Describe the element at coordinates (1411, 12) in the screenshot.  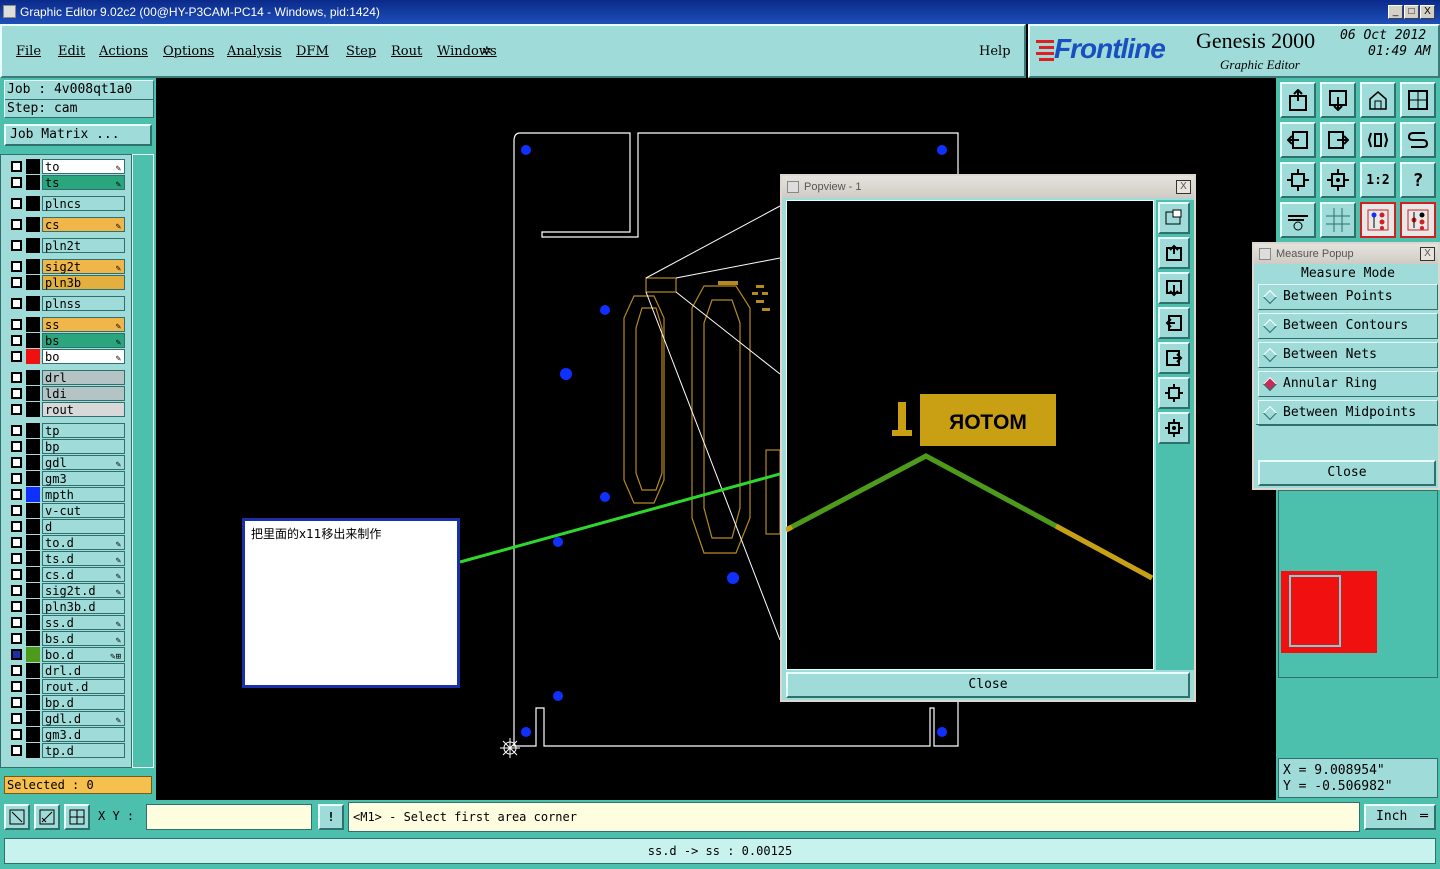
I see `maximize-button: □` at that location.